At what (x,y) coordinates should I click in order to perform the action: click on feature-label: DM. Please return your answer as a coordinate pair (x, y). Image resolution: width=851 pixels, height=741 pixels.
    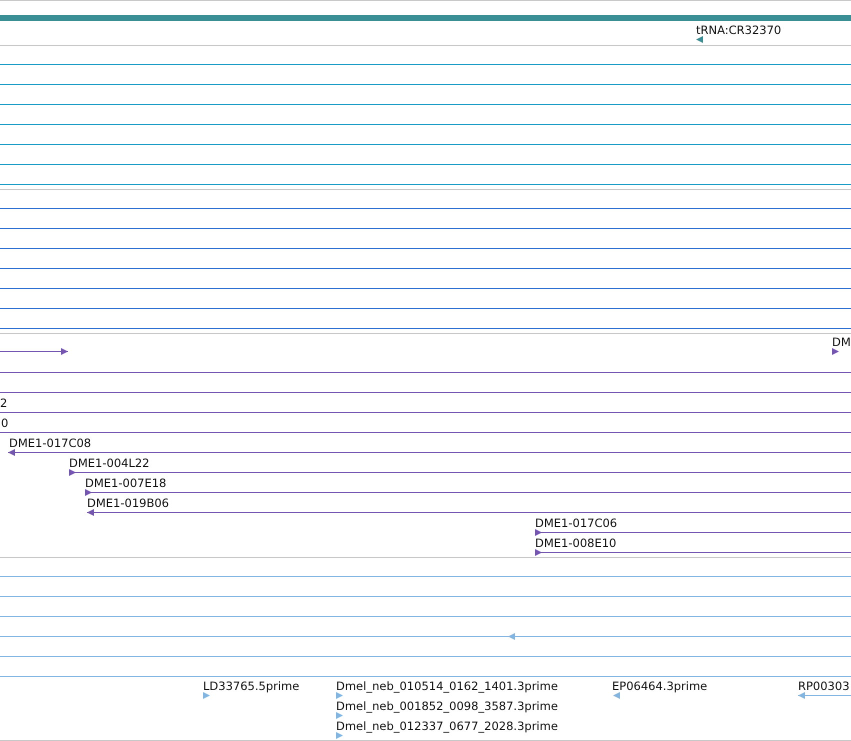
    Looking at the image, I should click on (841, 342).